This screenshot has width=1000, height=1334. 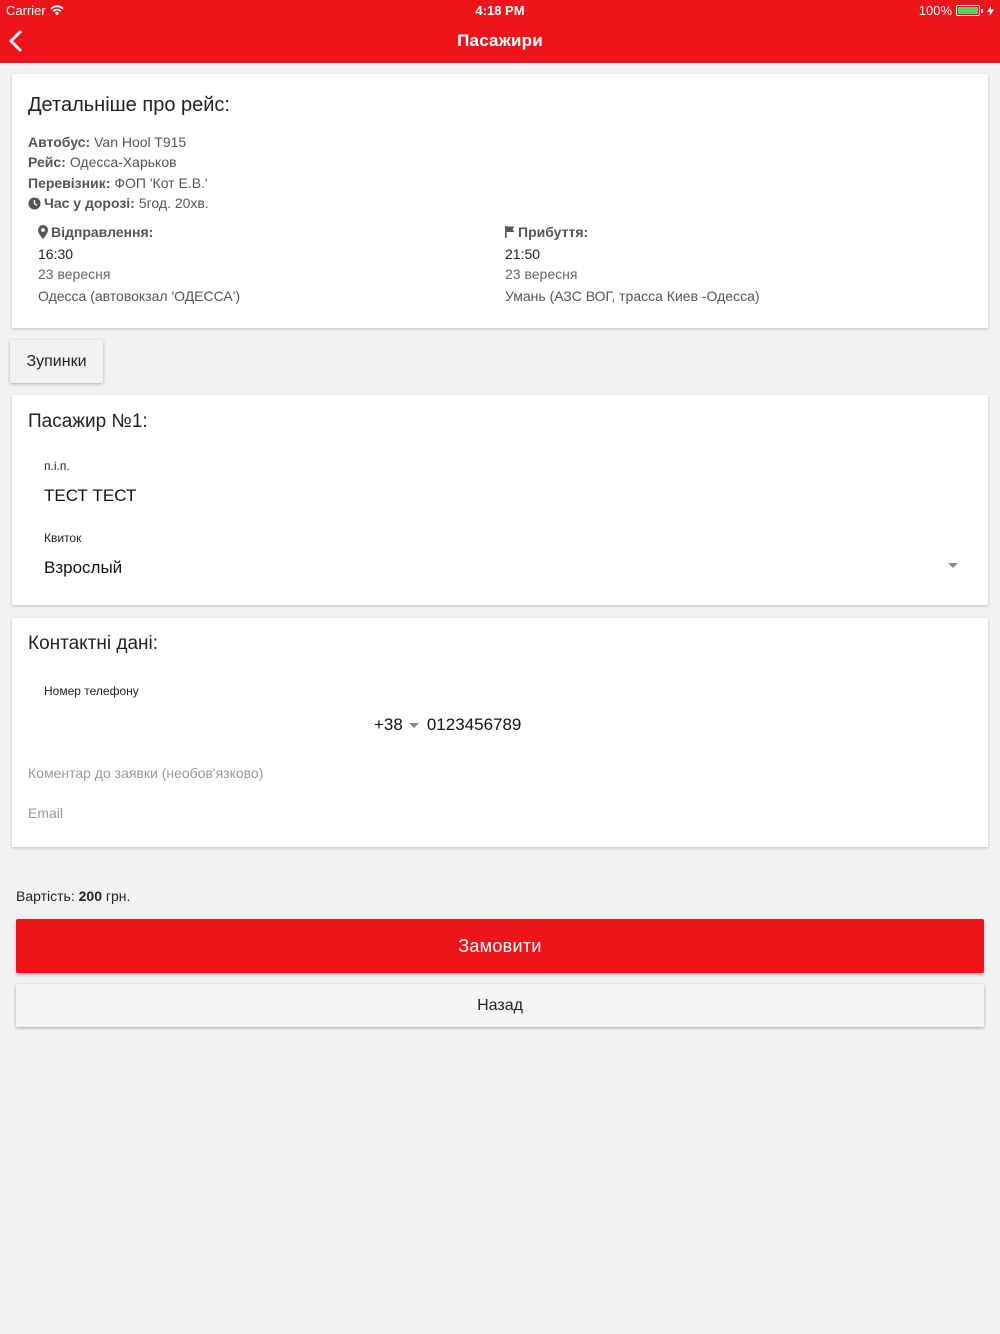 I want to click on location-pin-icon, so click(x=43, y=232).